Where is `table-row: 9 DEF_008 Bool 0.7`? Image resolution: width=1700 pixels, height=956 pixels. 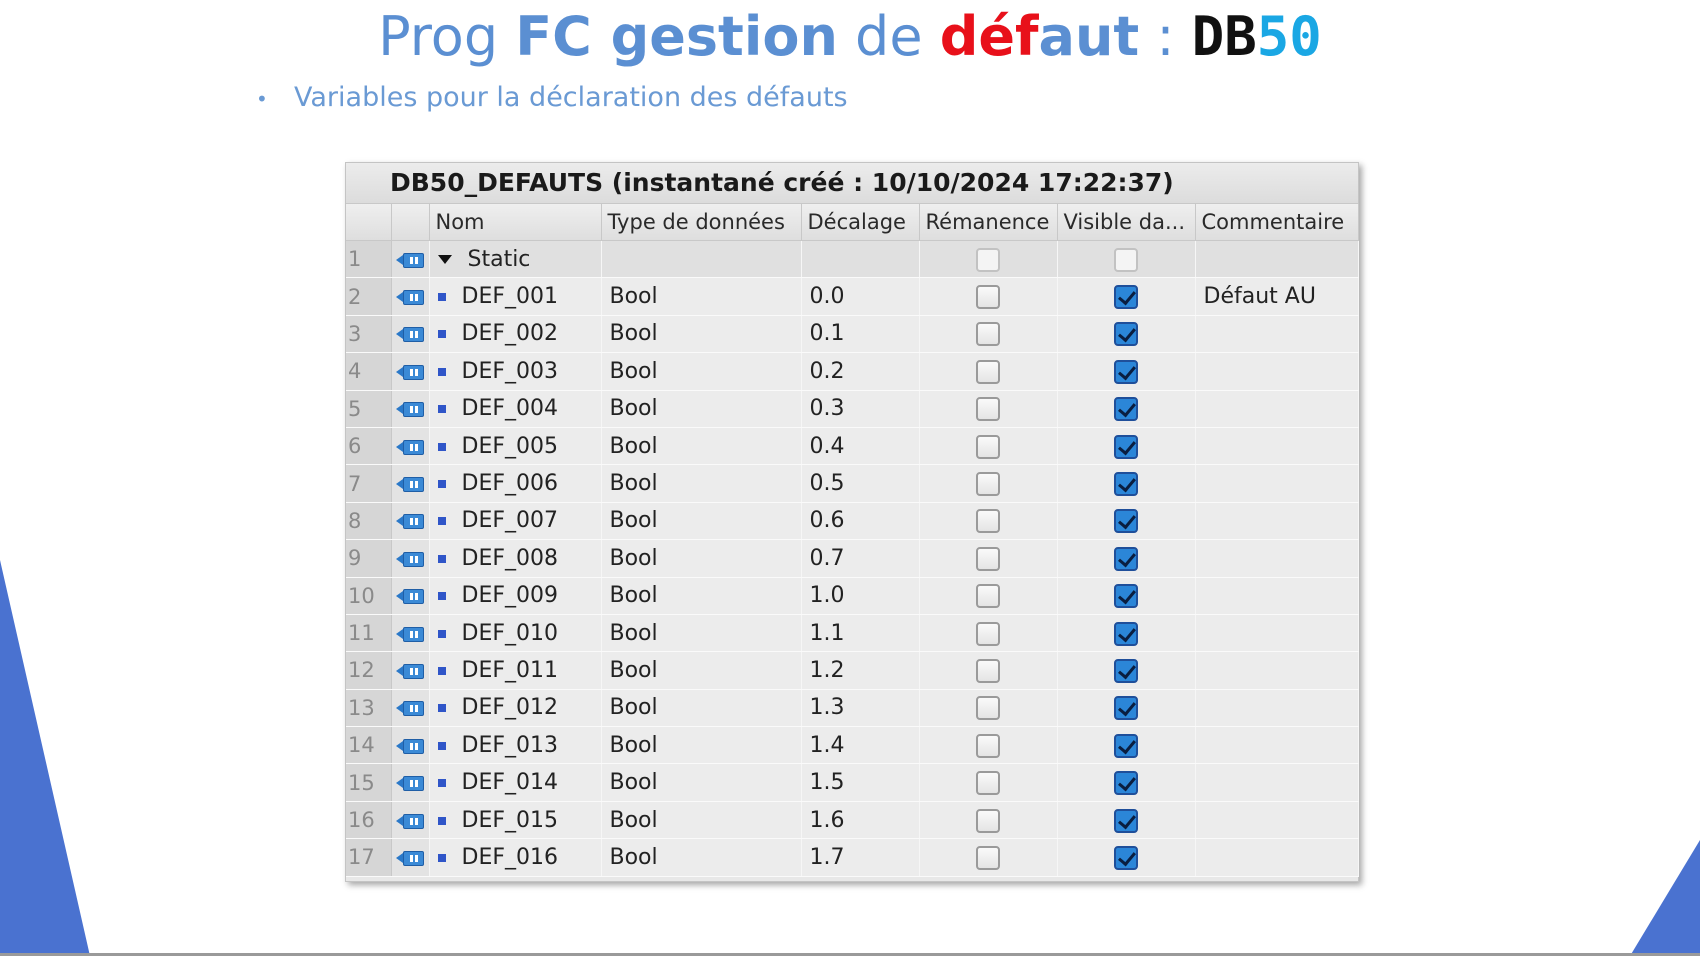 table-row: 9 DEF_008 Bool 0.7 is located at coordinates (852, 558).